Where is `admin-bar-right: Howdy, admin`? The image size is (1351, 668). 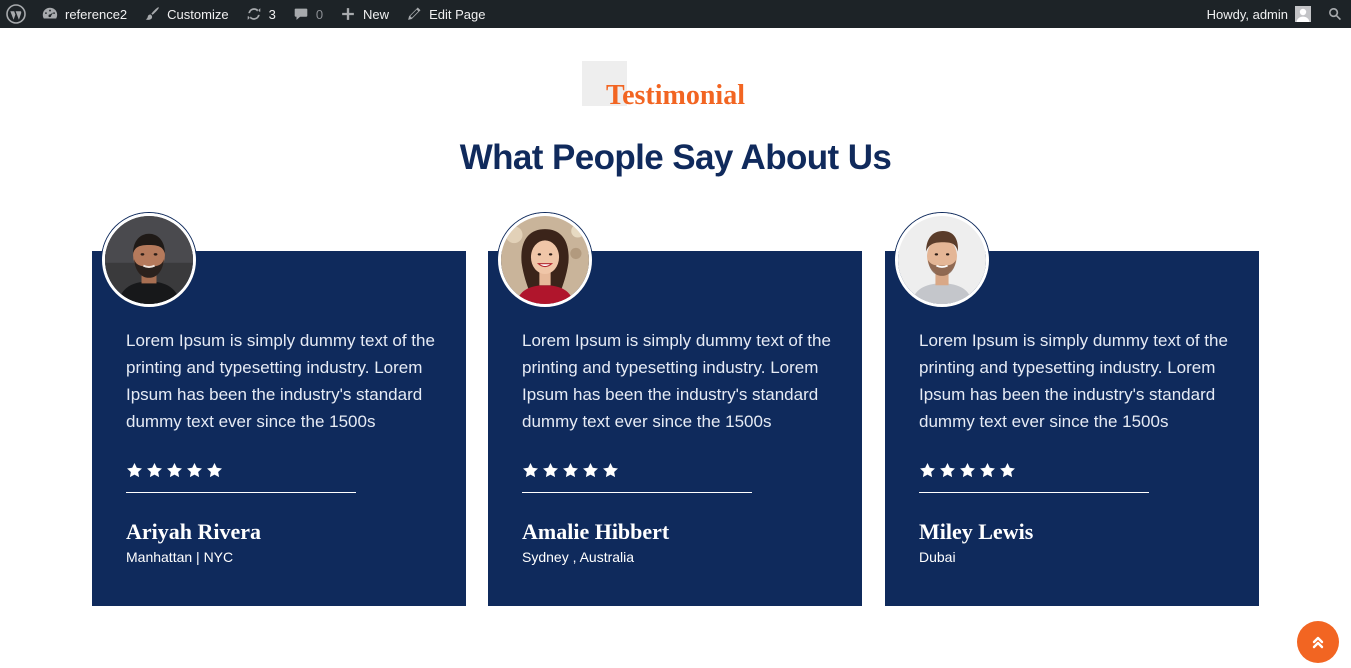
admin-bar-right: Howdy, admin is located at coordinates (1275, 14).